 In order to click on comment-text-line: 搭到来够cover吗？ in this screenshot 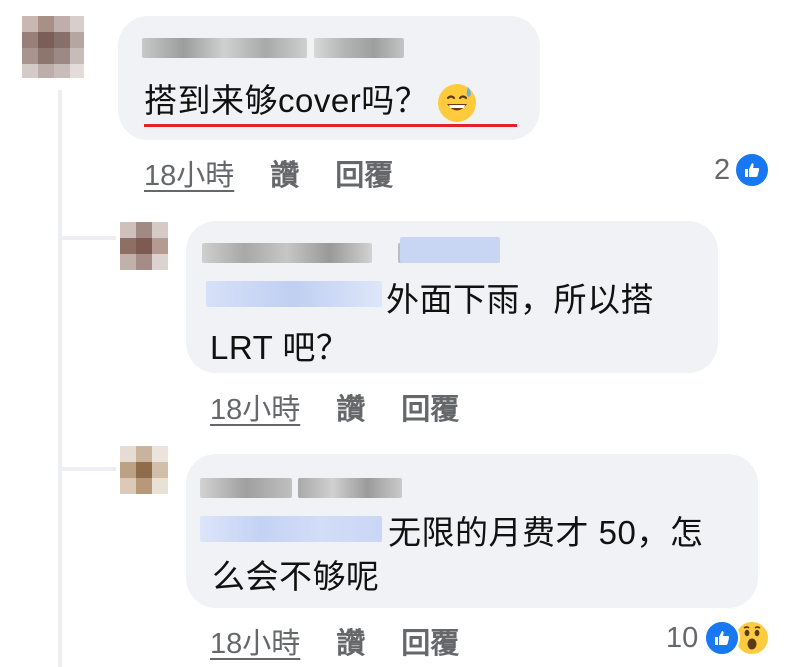, I will do `click(286, 100)`.